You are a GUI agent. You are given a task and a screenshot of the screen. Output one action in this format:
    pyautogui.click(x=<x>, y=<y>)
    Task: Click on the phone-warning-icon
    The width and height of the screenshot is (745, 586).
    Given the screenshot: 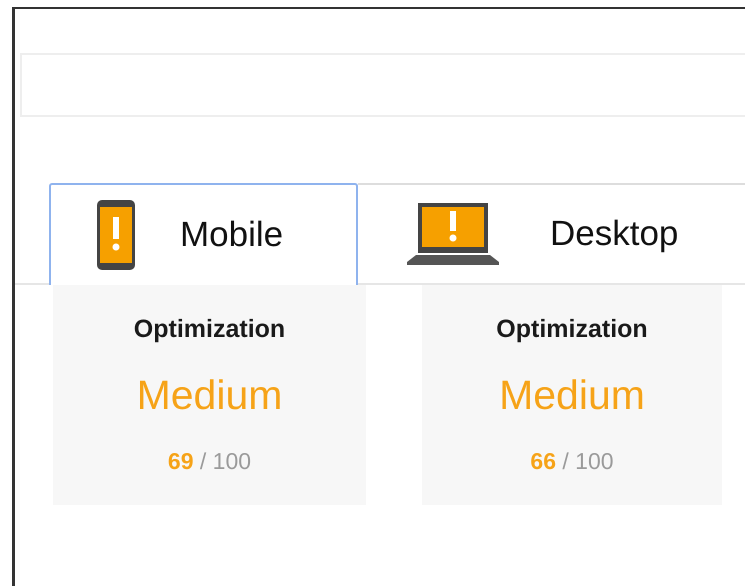 What is the action you would take?
    pyautogui.click(x=116, y=235)
    